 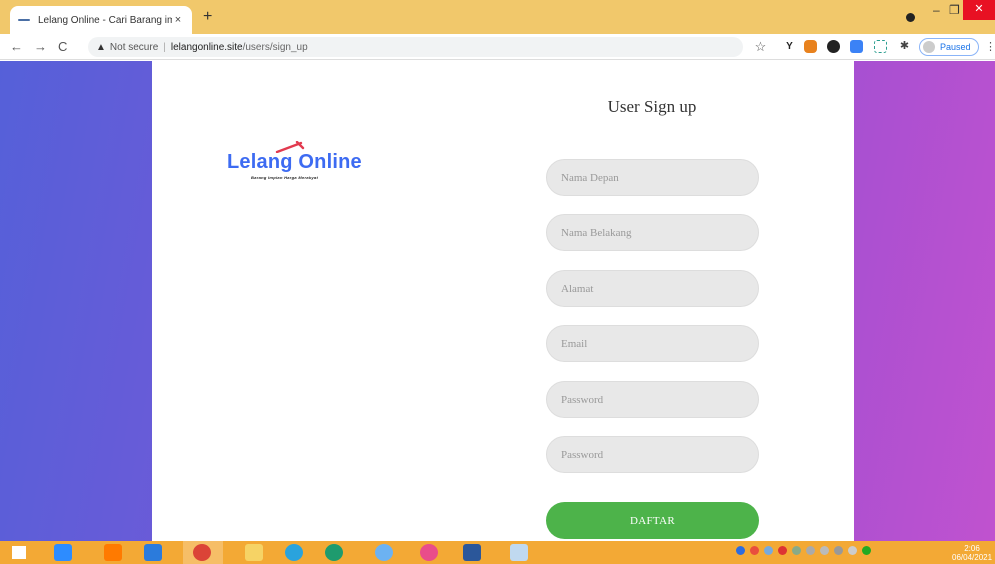 I want to click on windows-taskbar: 2:06 06/04/2021, so click(x=497, y=552).